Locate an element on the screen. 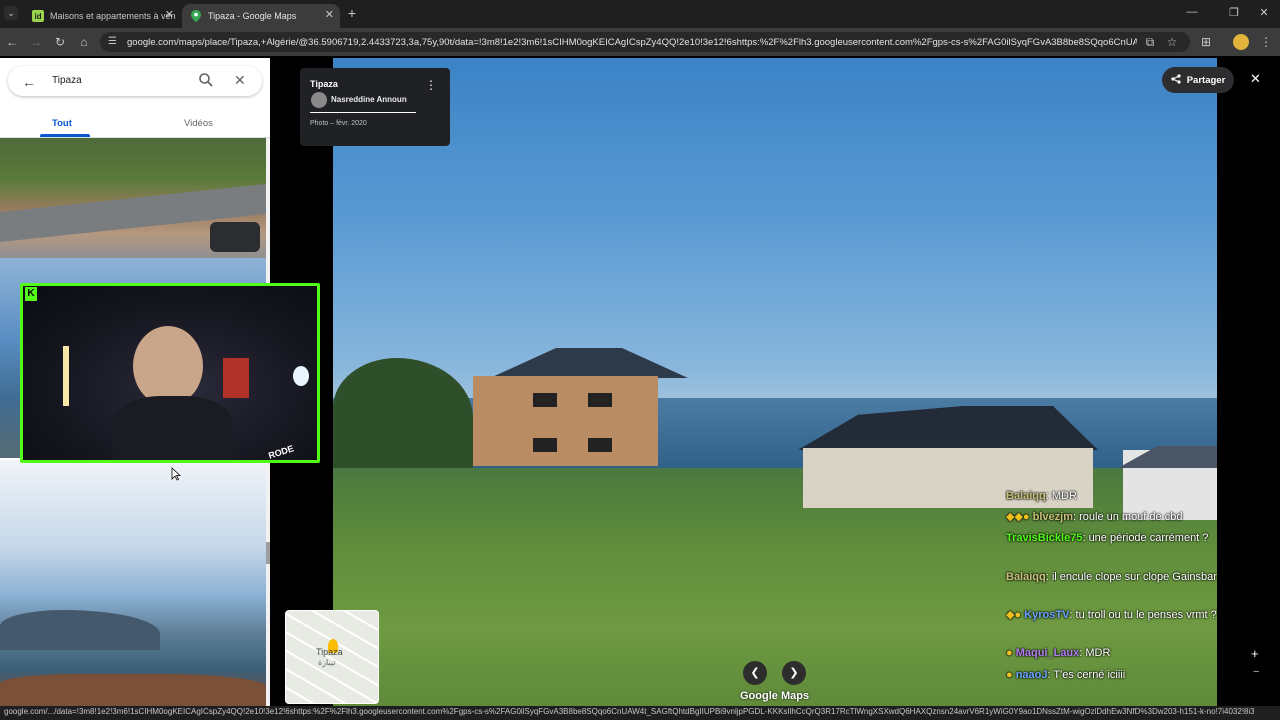 This screenshot has width=1280, height=720. chat-text: : roule un mouf de cbd is located at coordinates (1127, 517).